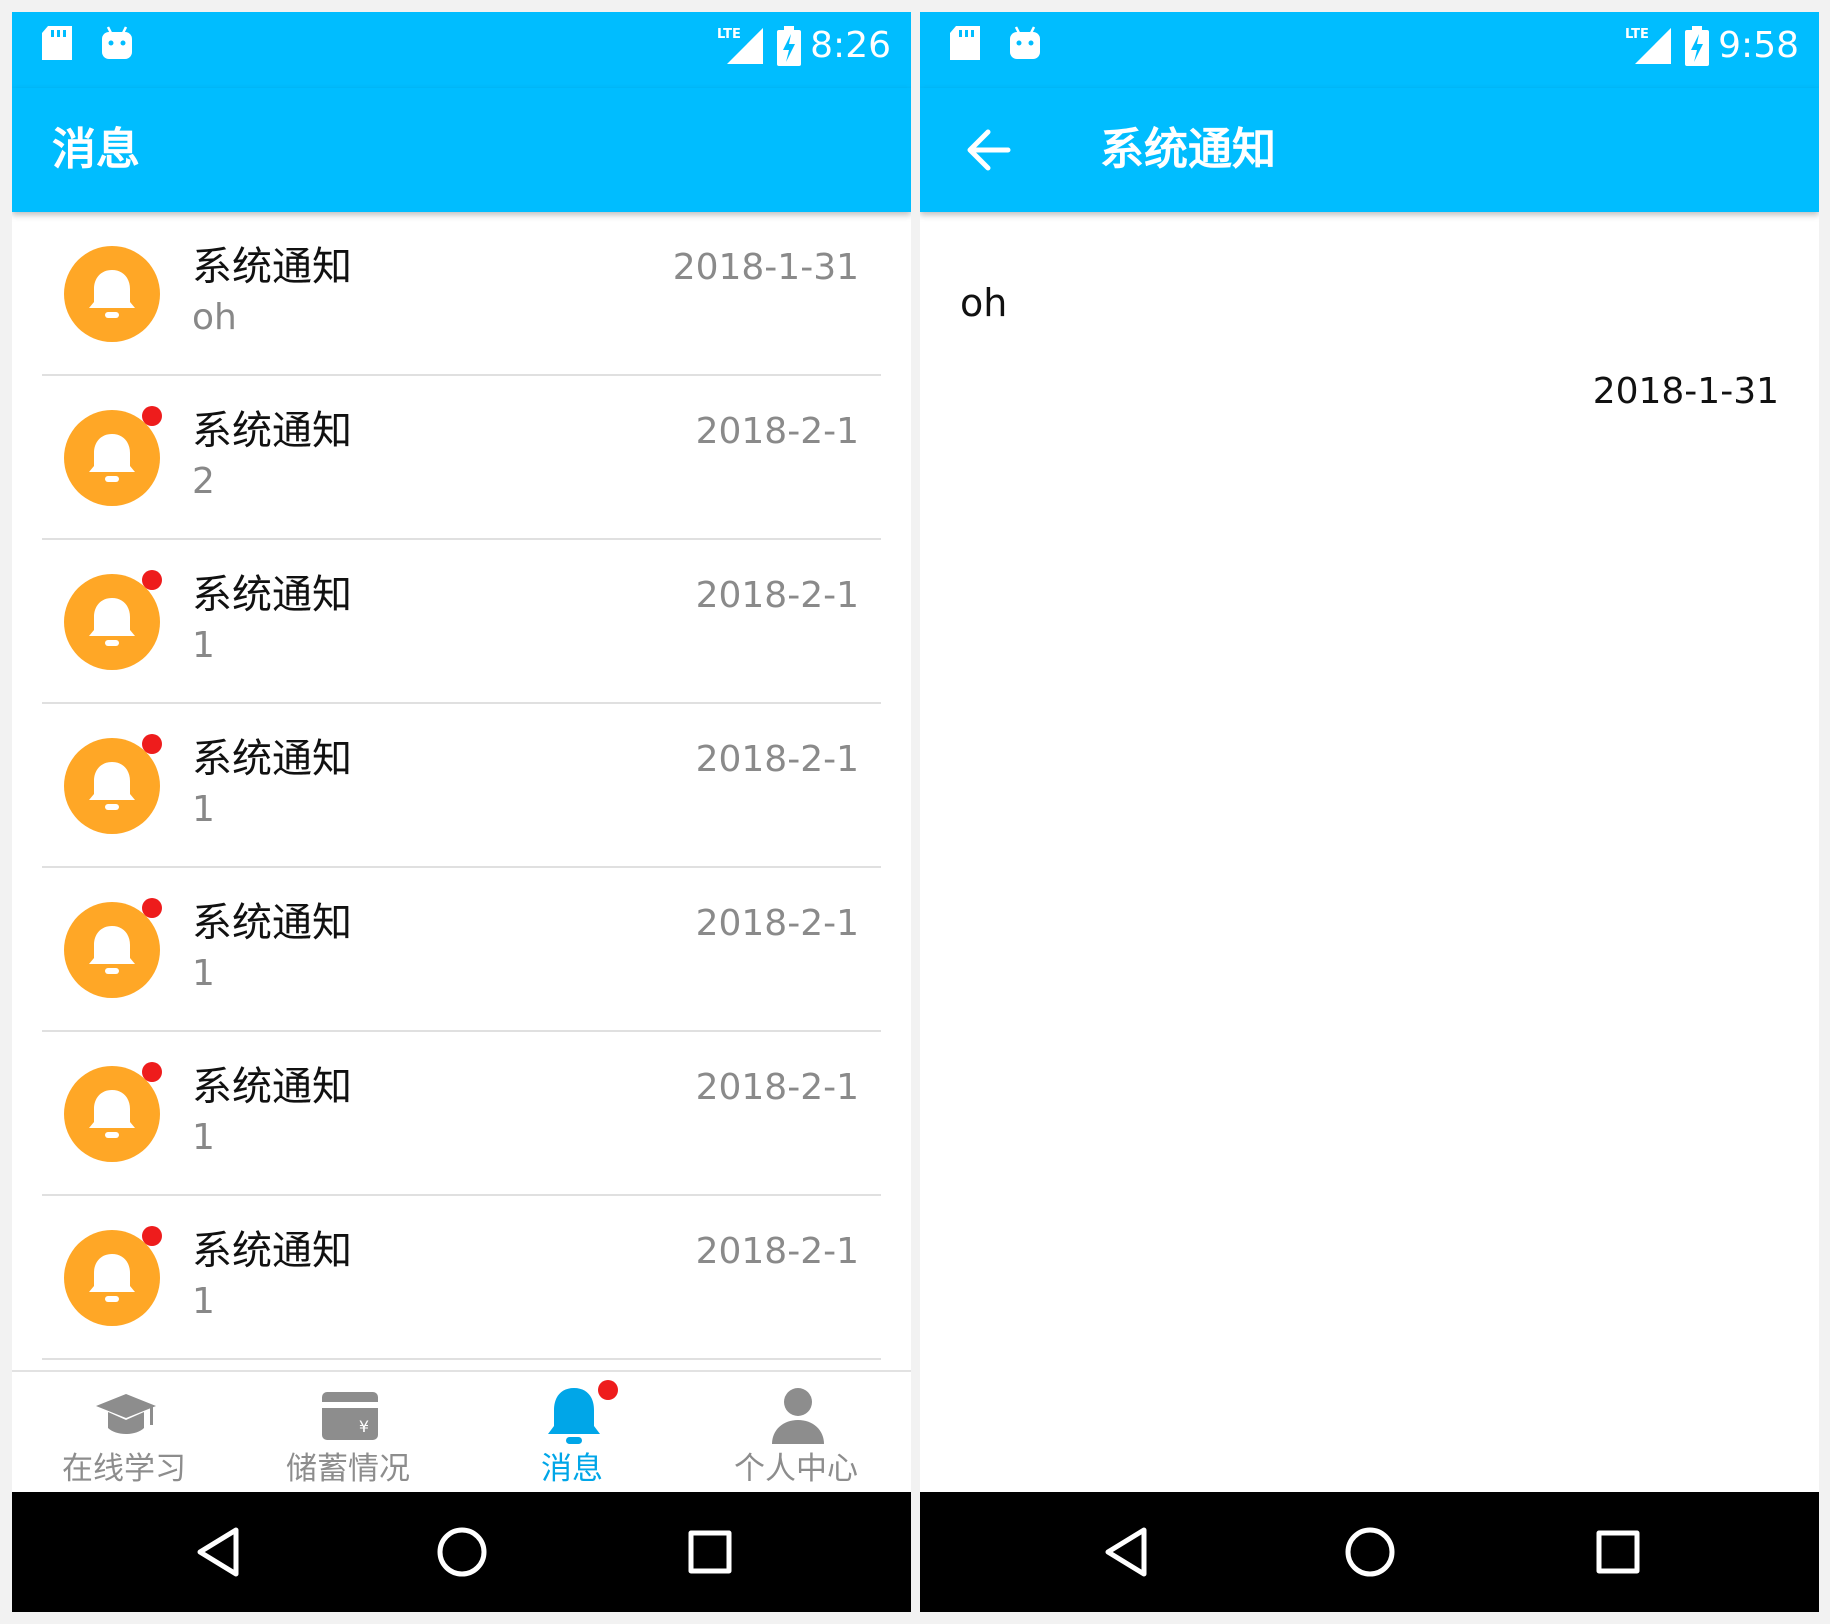  I want to click on wallet-yen-icon: ¥, so click(350, 1416).